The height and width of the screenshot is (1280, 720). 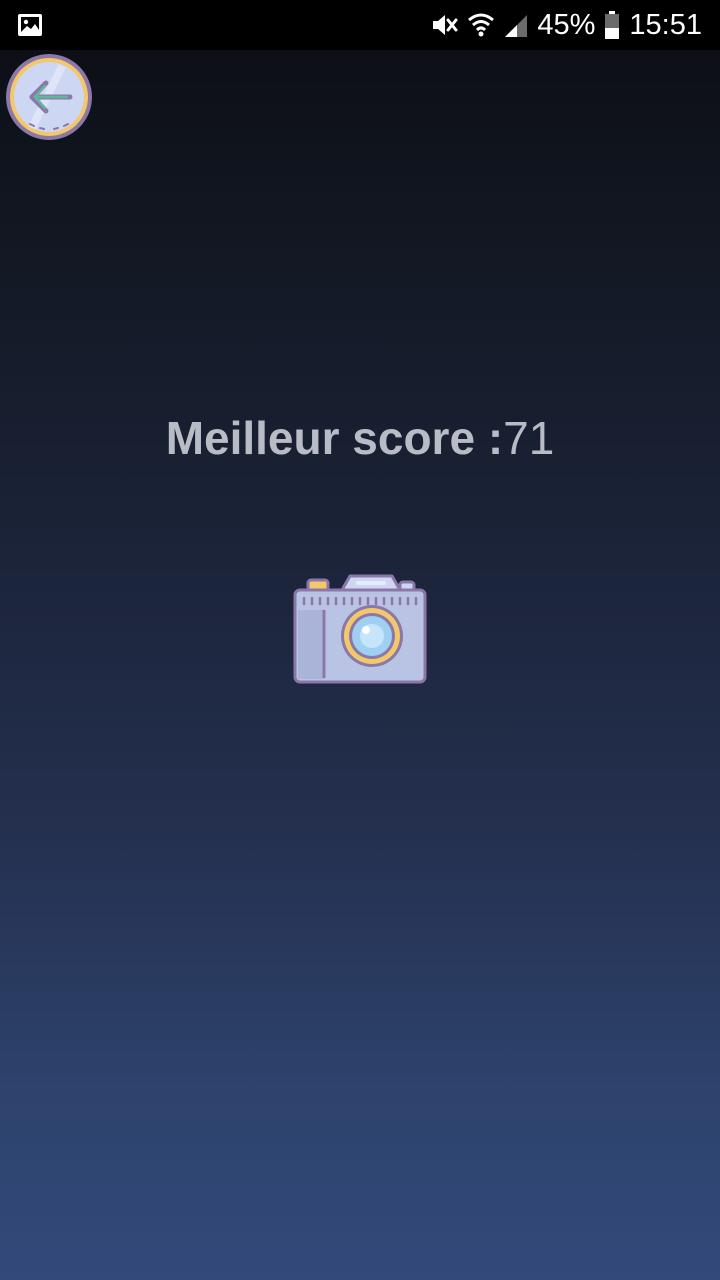 What do you see at coordinates (360, 25) in the screenshot?
I see `status-bar: 45% 15:51` at bounding box center [360, 25].